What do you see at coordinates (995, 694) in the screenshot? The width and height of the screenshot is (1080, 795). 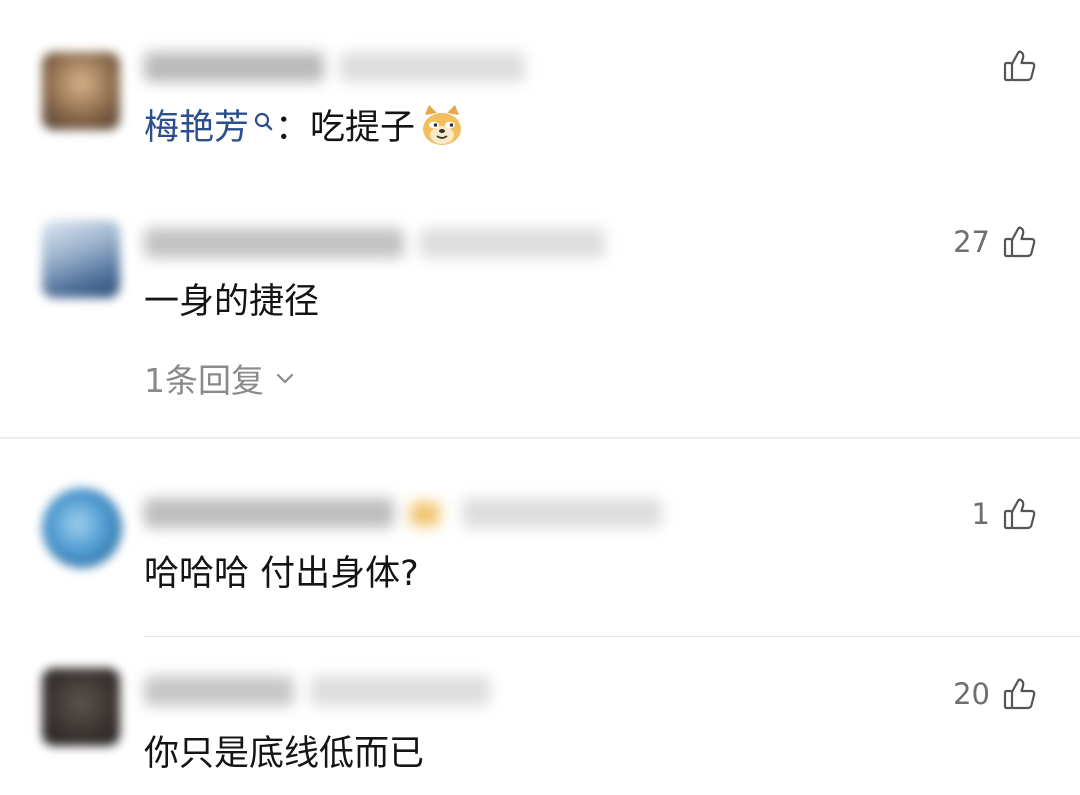 I see `like-button: 20` at bounding box center [995, 694].